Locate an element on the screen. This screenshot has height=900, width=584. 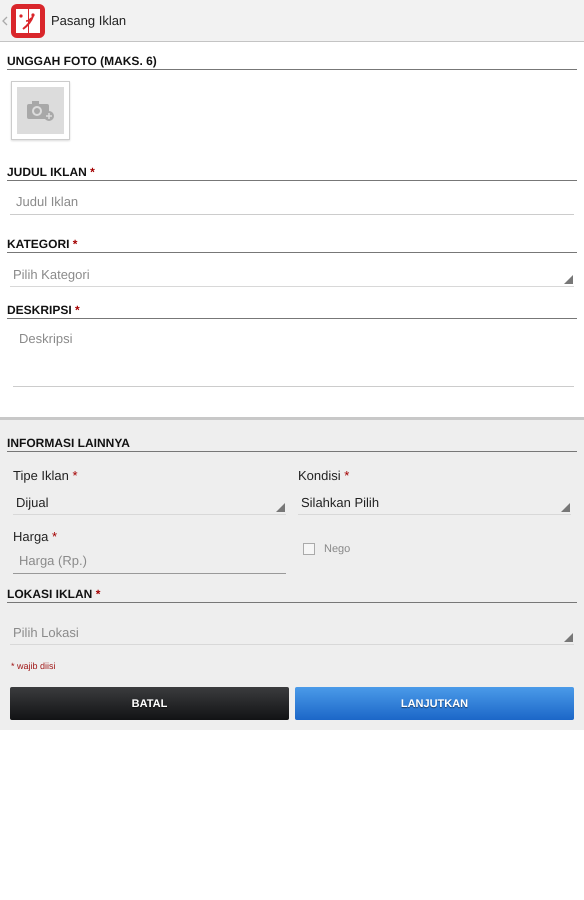
back-icon is located at coordinates (5, 21).